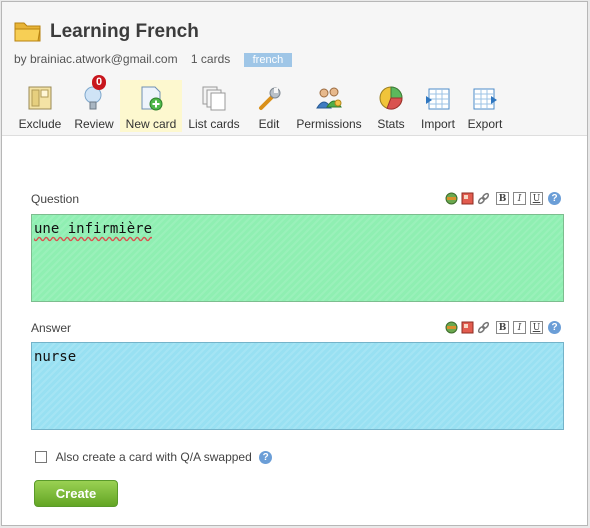 Image resolution: width=590 pixels, height=528 pixels. I want to click on toolbar-new-card: New card, so click(151, 106).